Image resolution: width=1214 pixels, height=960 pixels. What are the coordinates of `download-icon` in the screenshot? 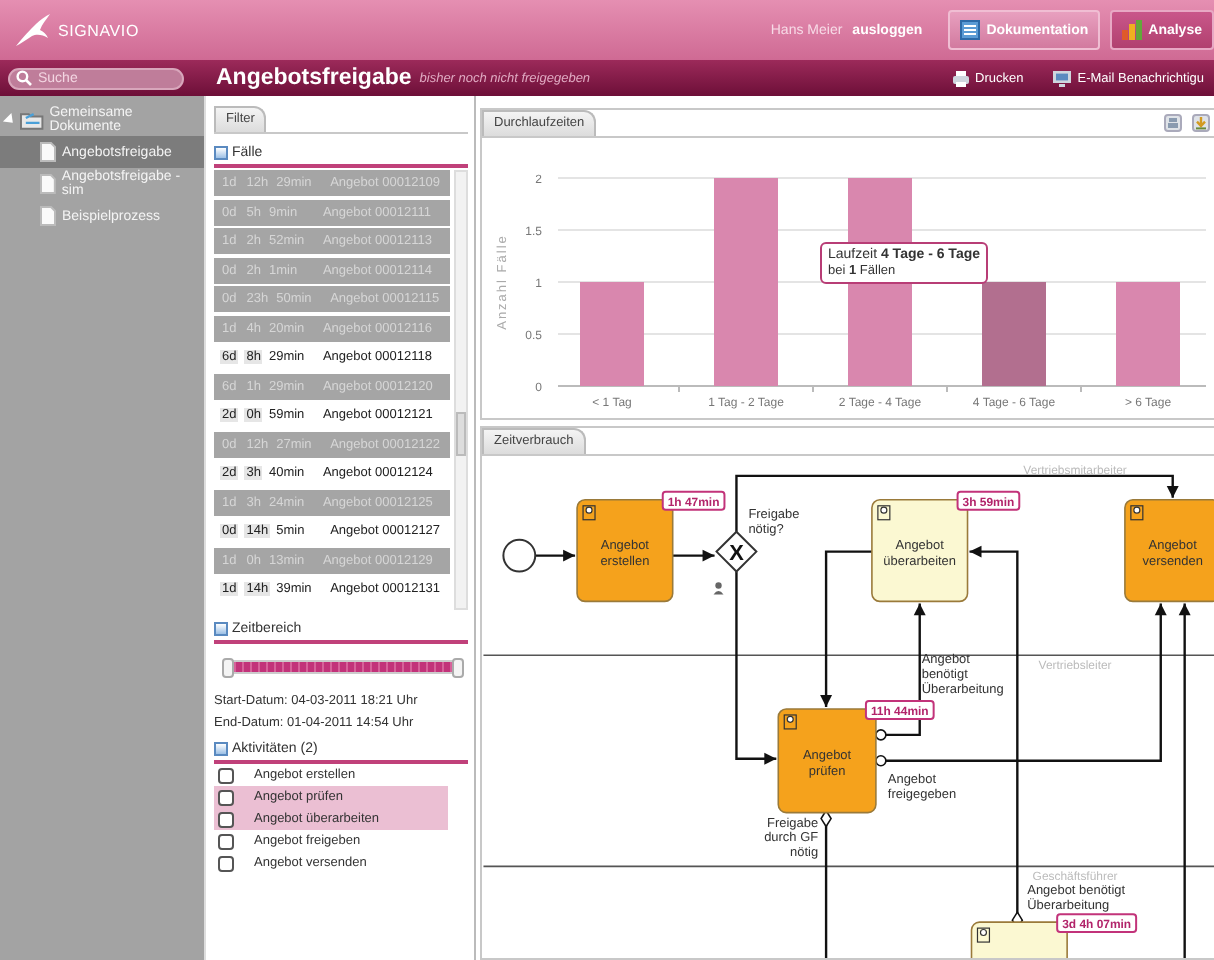 It's located at (1201, 123).